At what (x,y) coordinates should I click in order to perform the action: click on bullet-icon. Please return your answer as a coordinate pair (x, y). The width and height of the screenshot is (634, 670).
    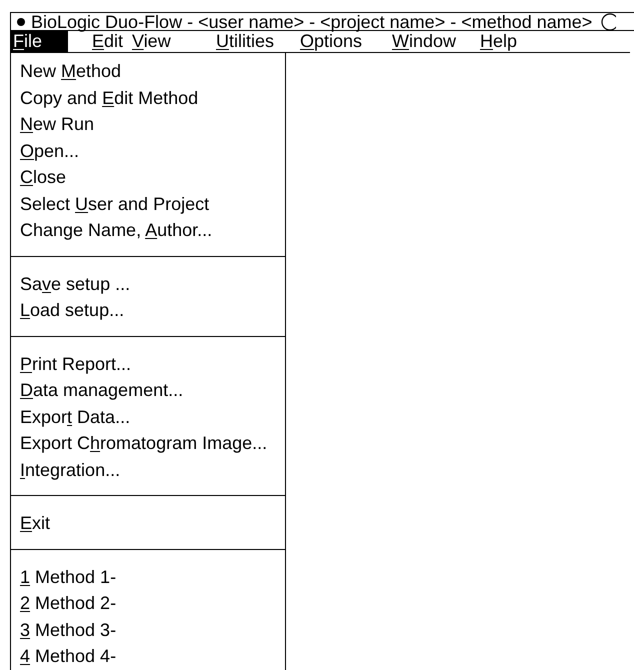
    Looking at the image, I should click on (21, 22).